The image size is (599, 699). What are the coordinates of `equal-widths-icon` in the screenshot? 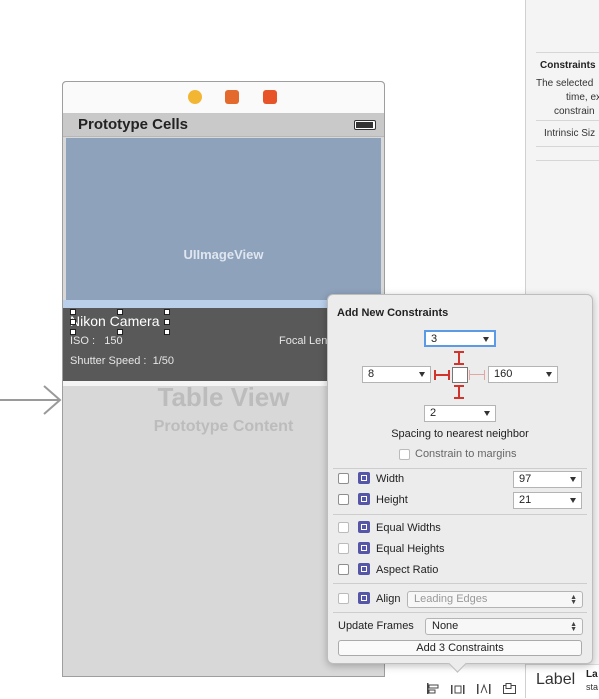 It's located at (364, 527).